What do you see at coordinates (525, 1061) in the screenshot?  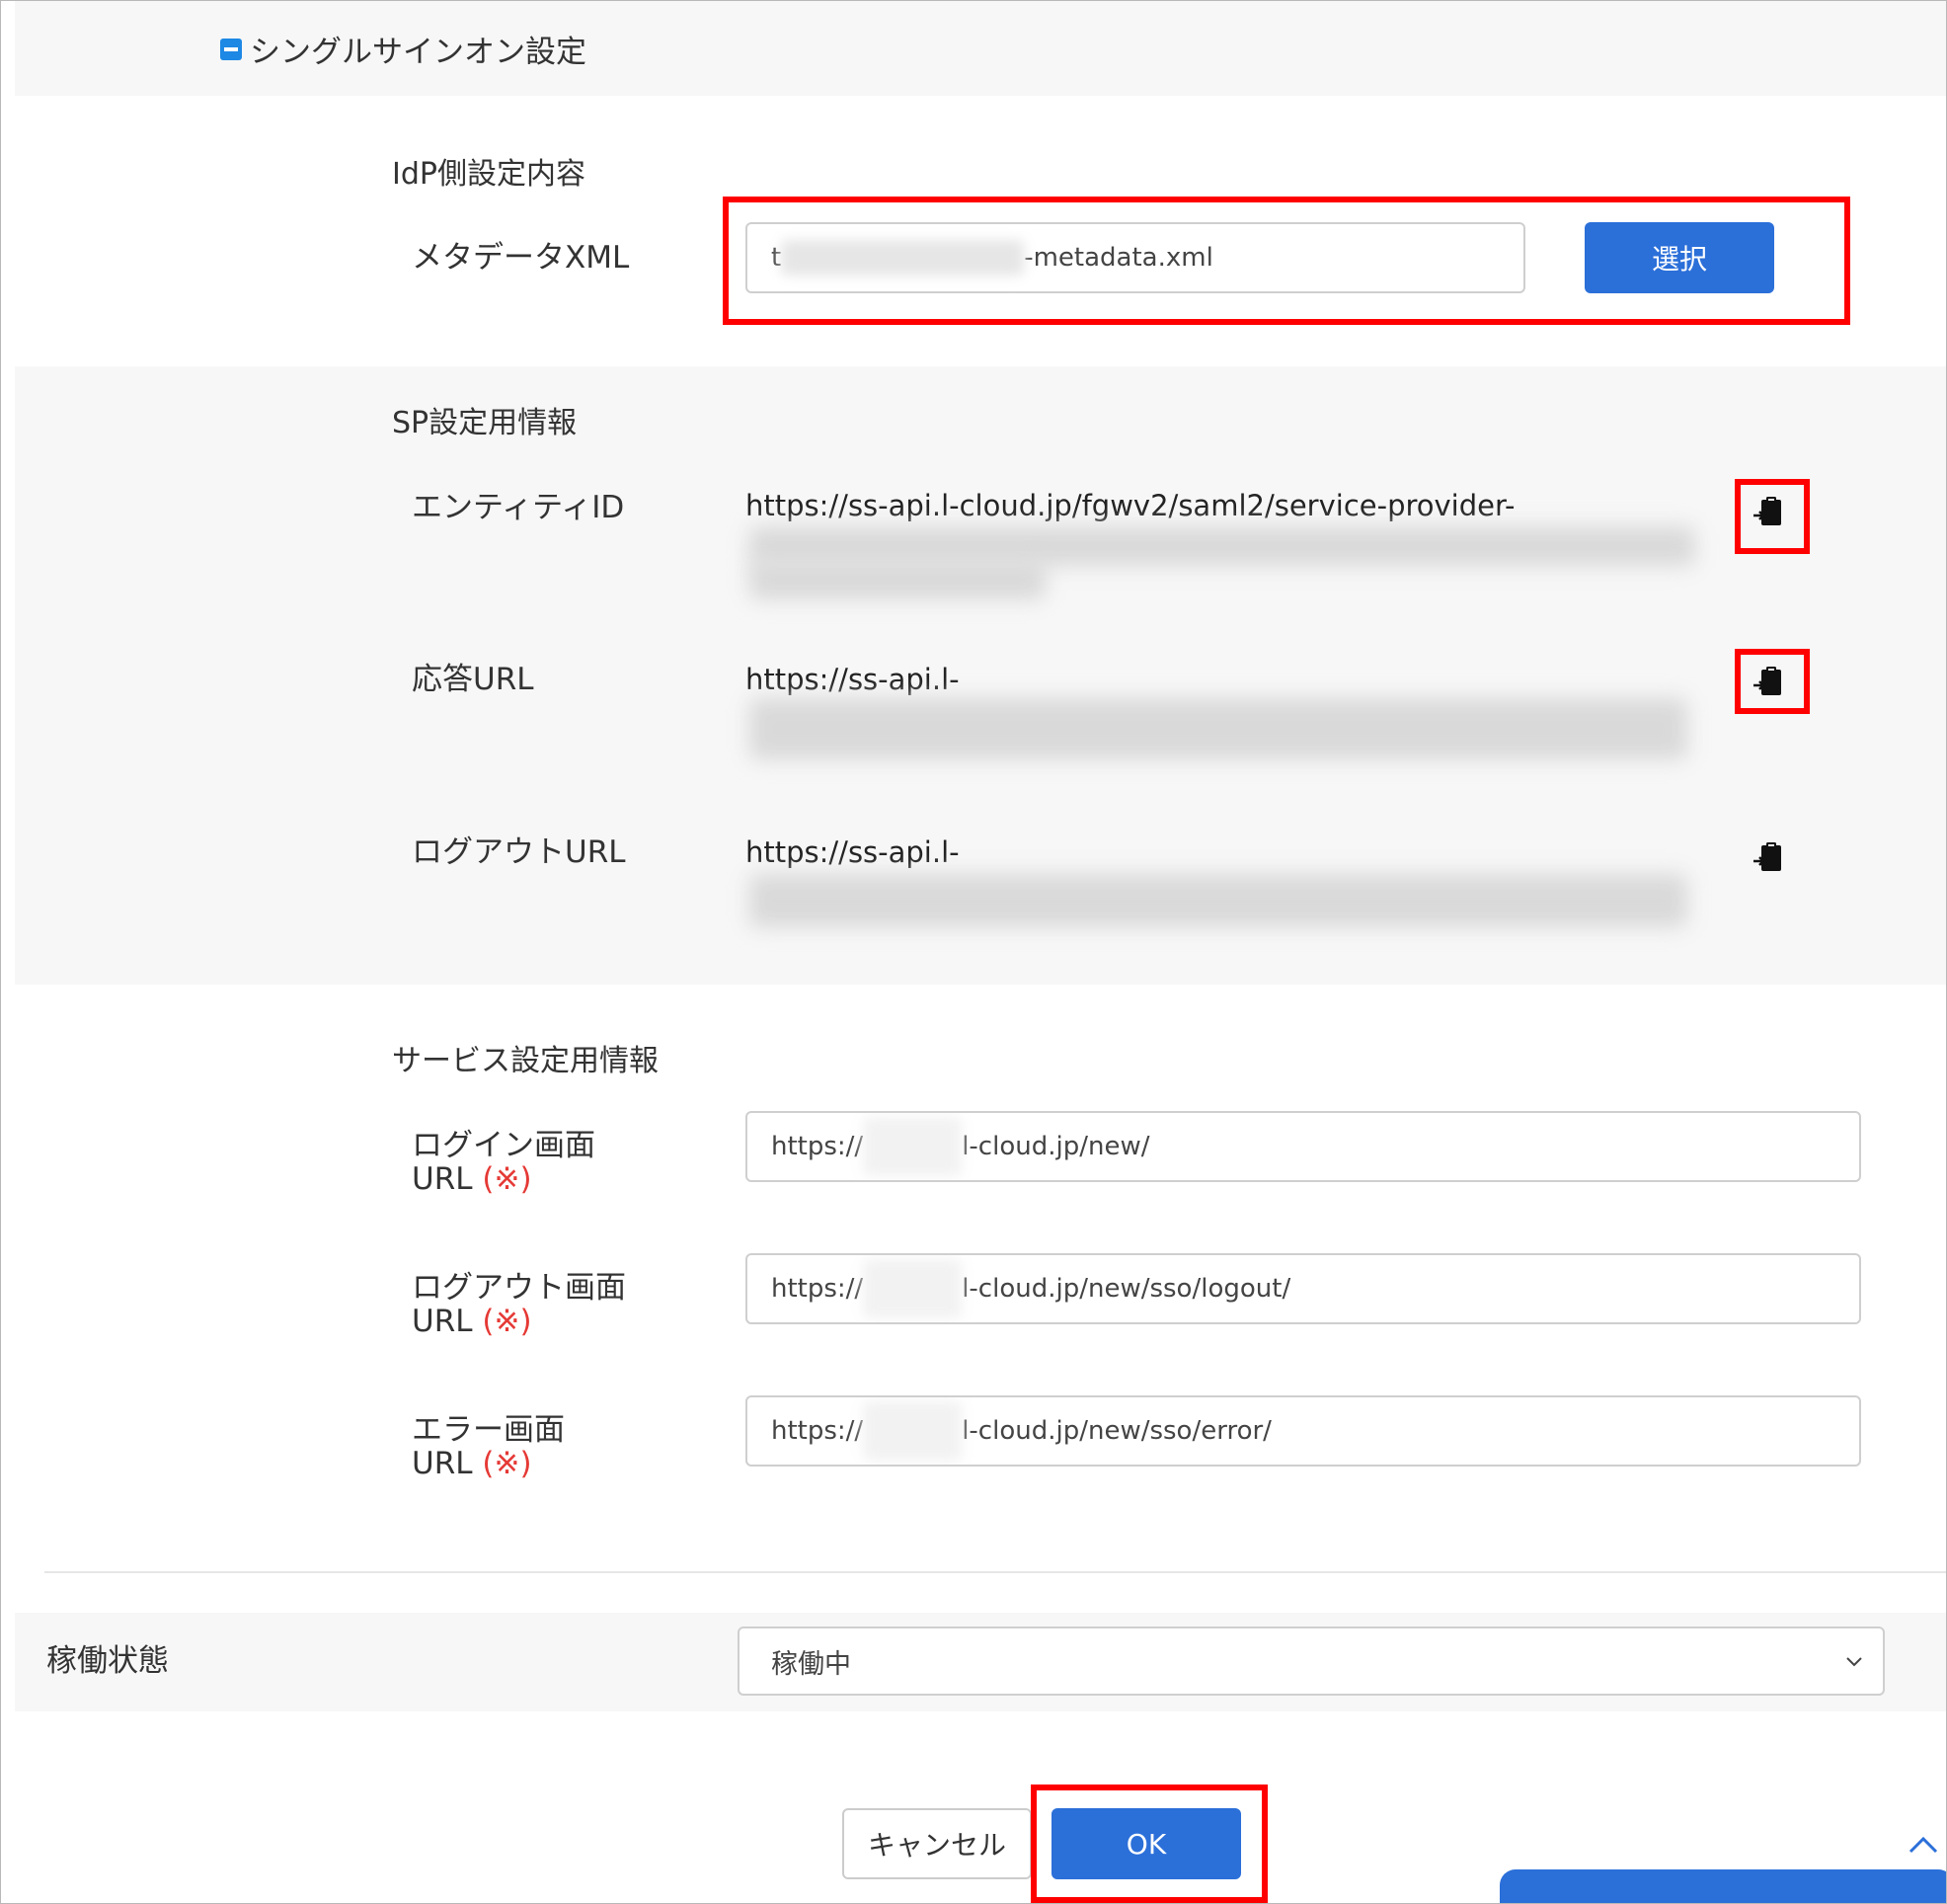 I see `service-group-title: サービス設定用情報` at bounding box center [525, 1061].